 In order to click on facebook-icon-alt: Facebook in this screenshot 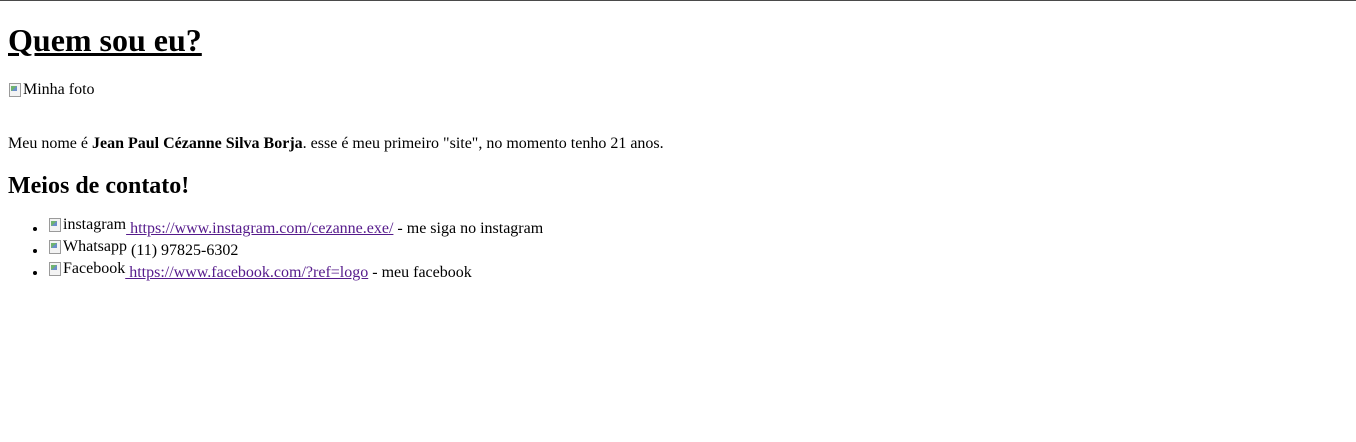, I will do `click(94, 268)`.